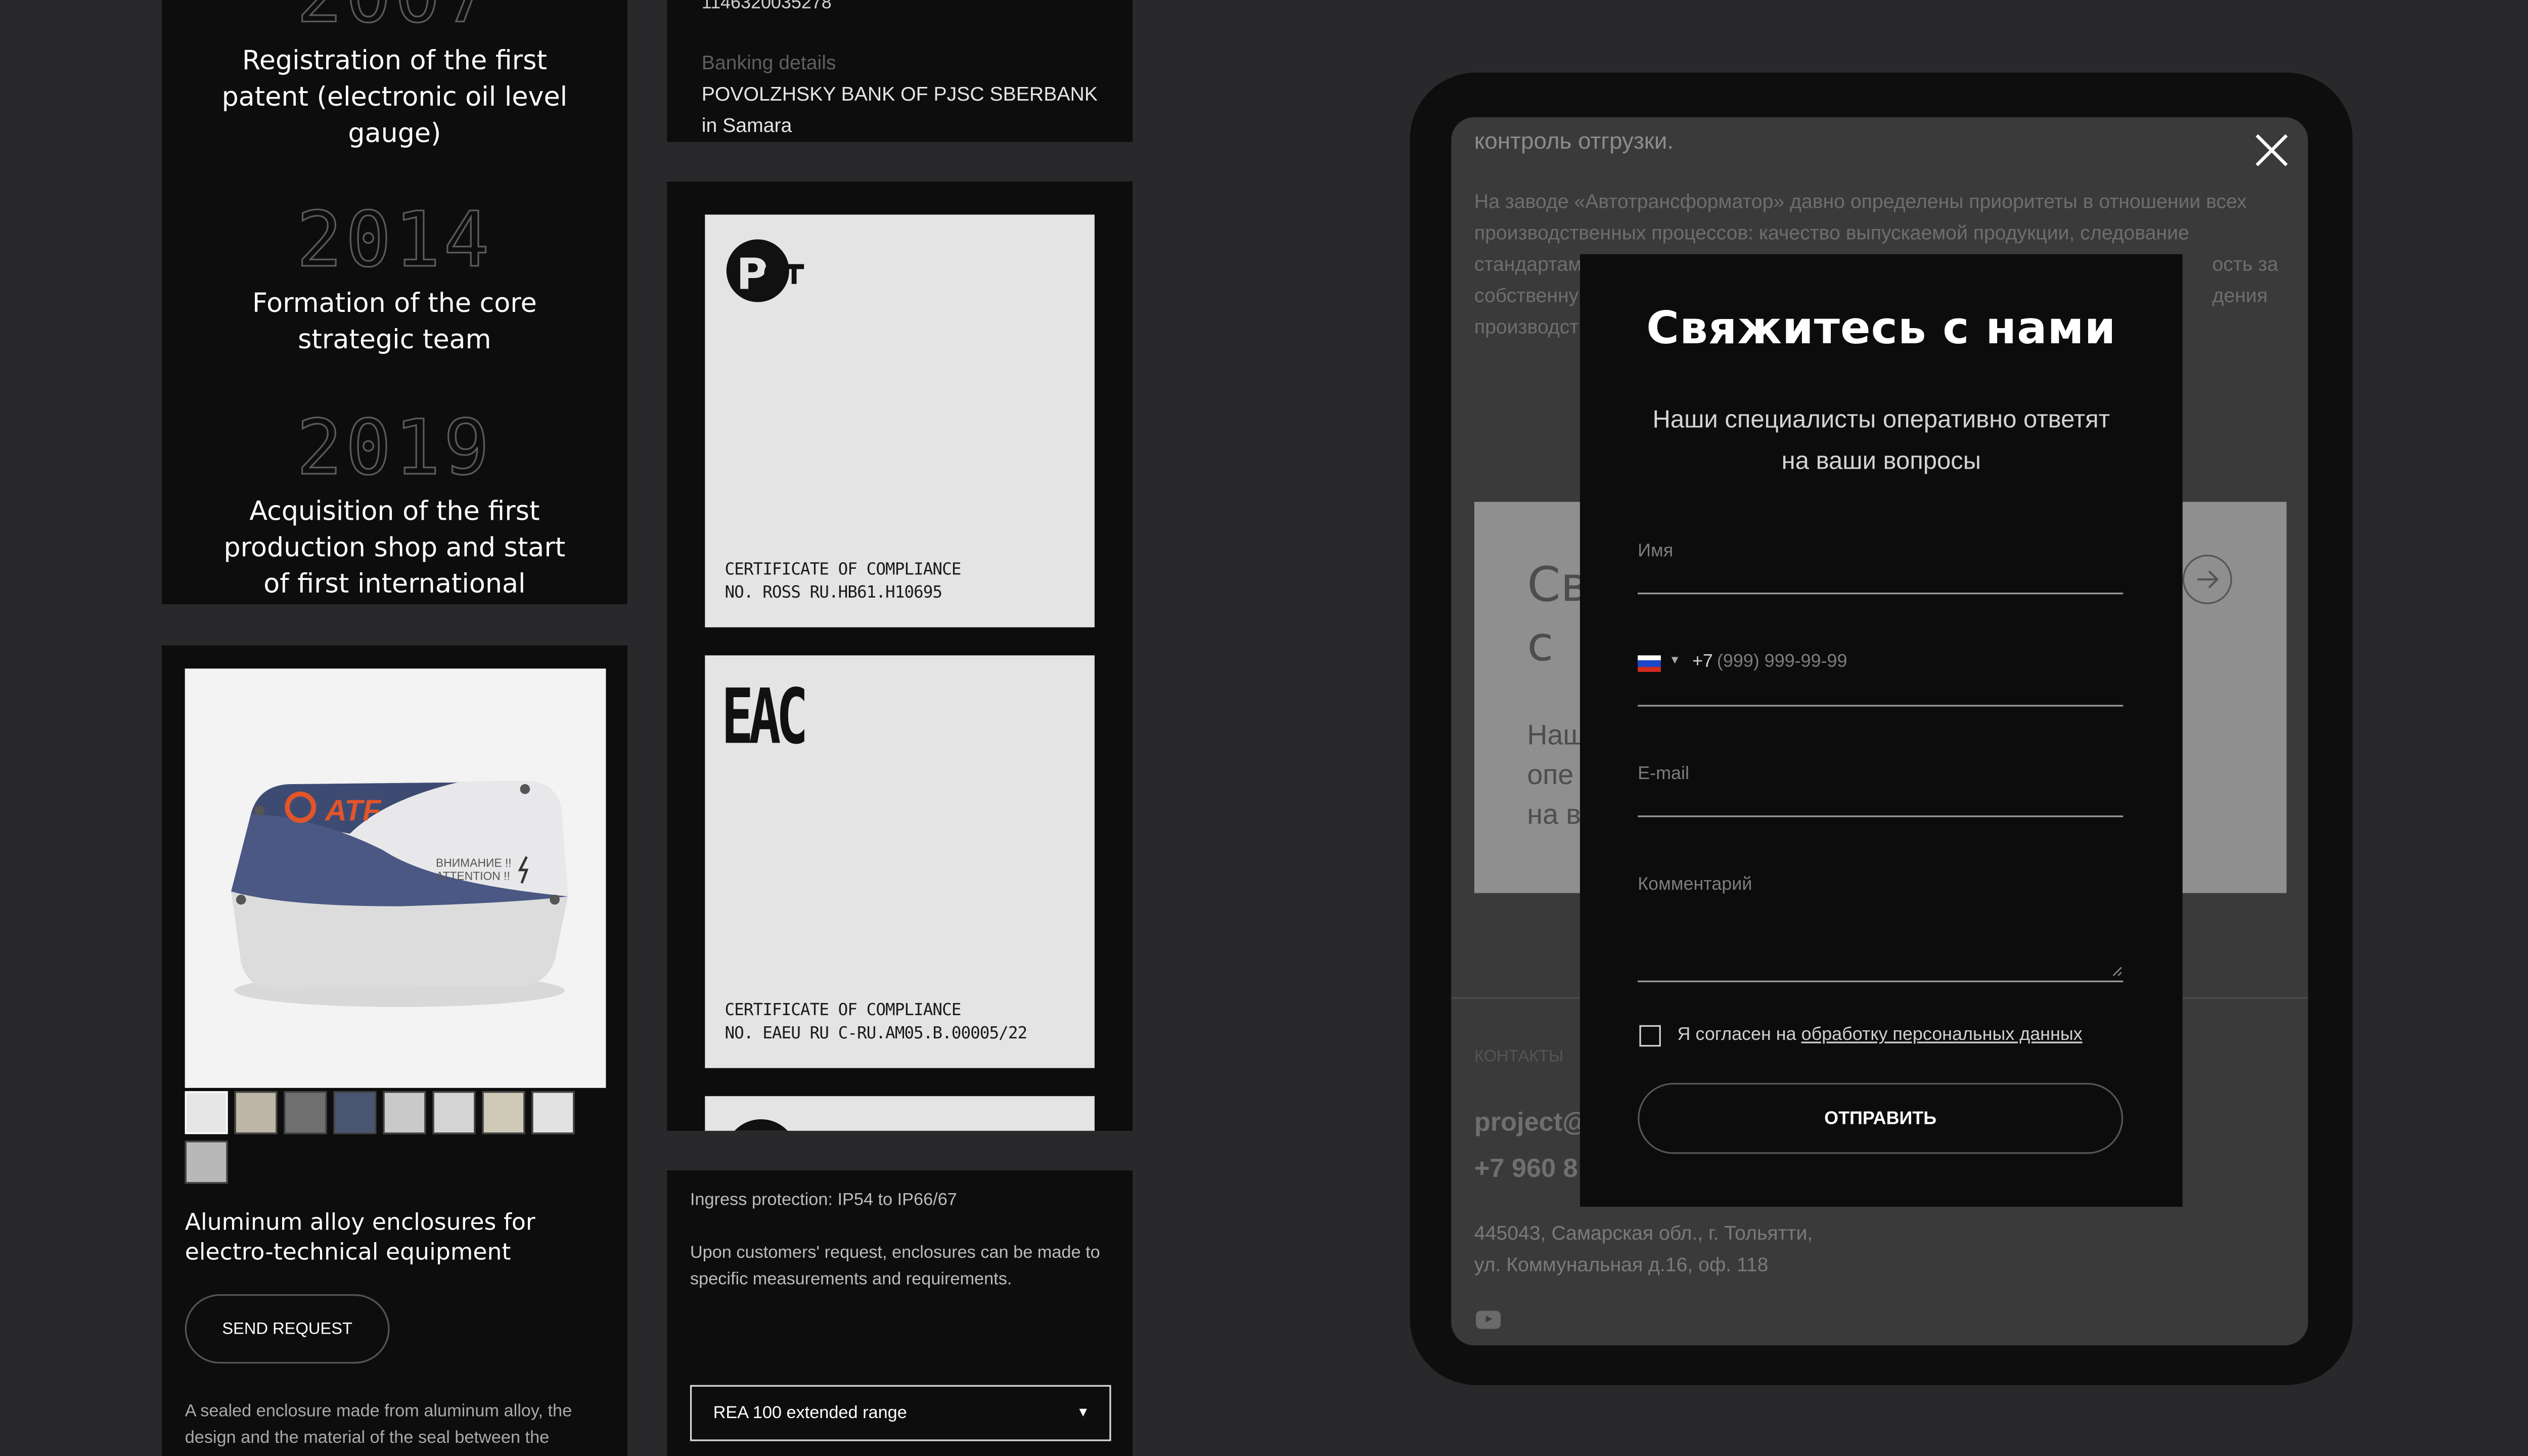  I want to click on close-icon, so click(2271, 150).